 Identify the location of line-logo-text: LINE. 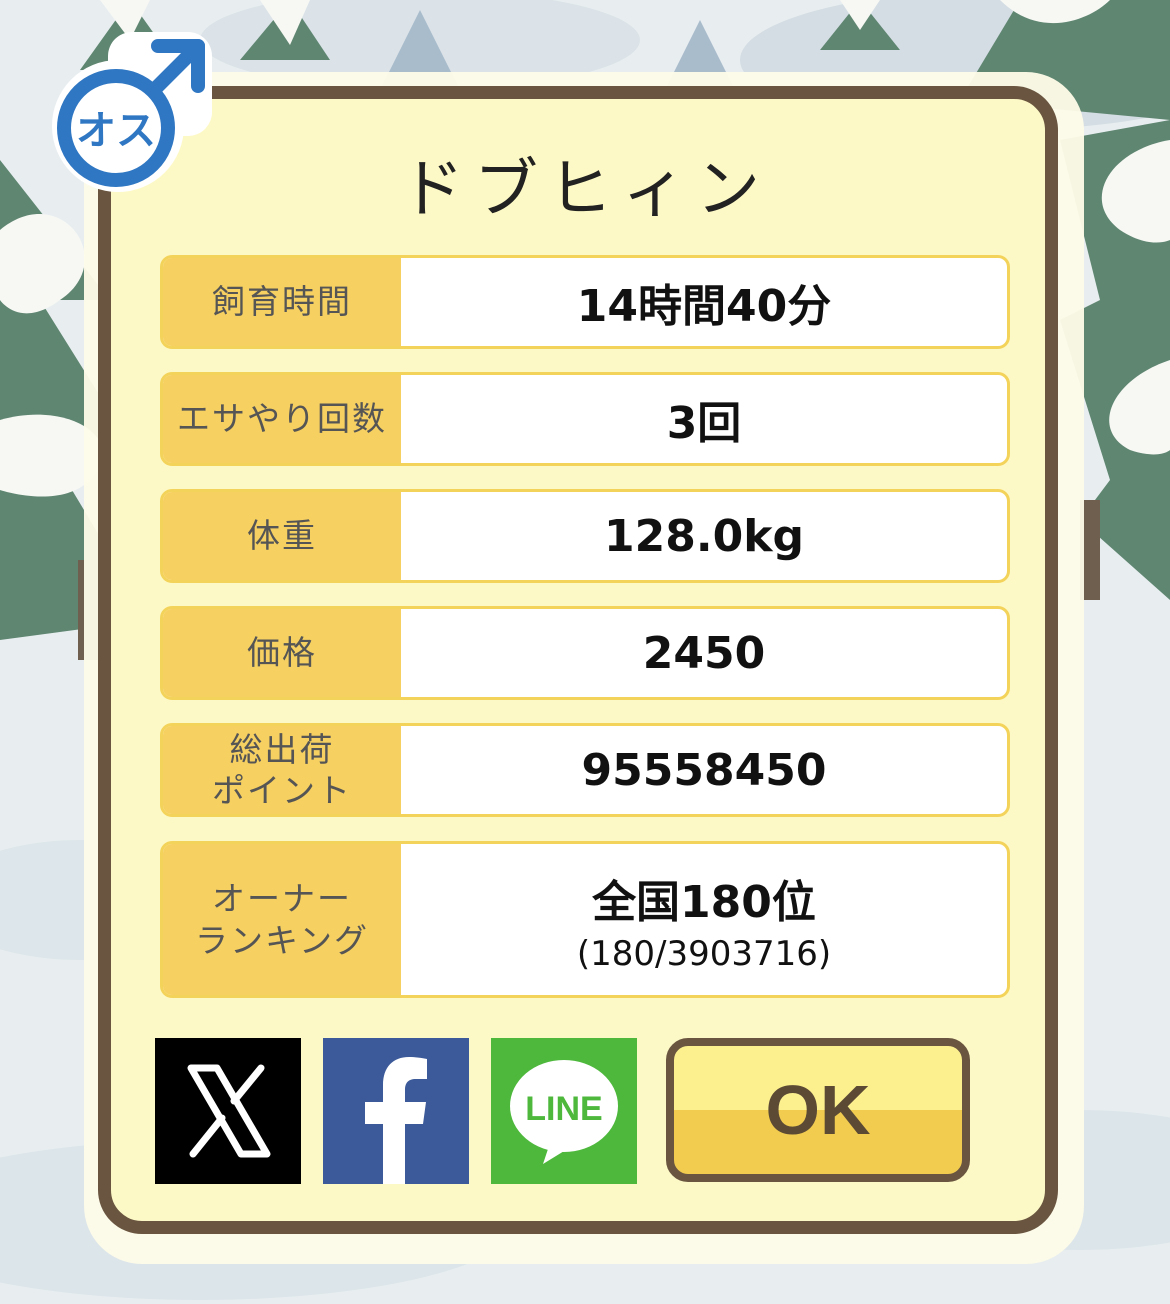
(563, 1109).